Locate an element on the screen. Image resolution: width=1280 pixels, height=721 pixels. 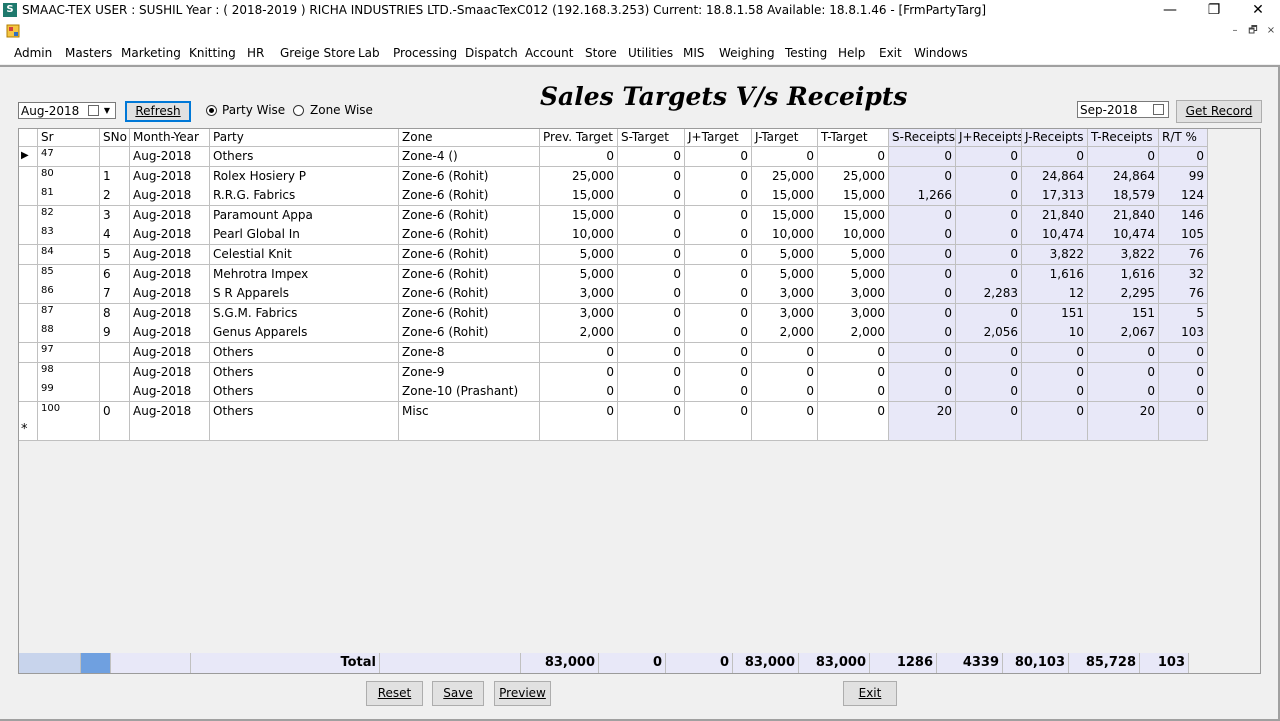
cell-t-receipts: 21,840 is located at coordinates (1123, 215).